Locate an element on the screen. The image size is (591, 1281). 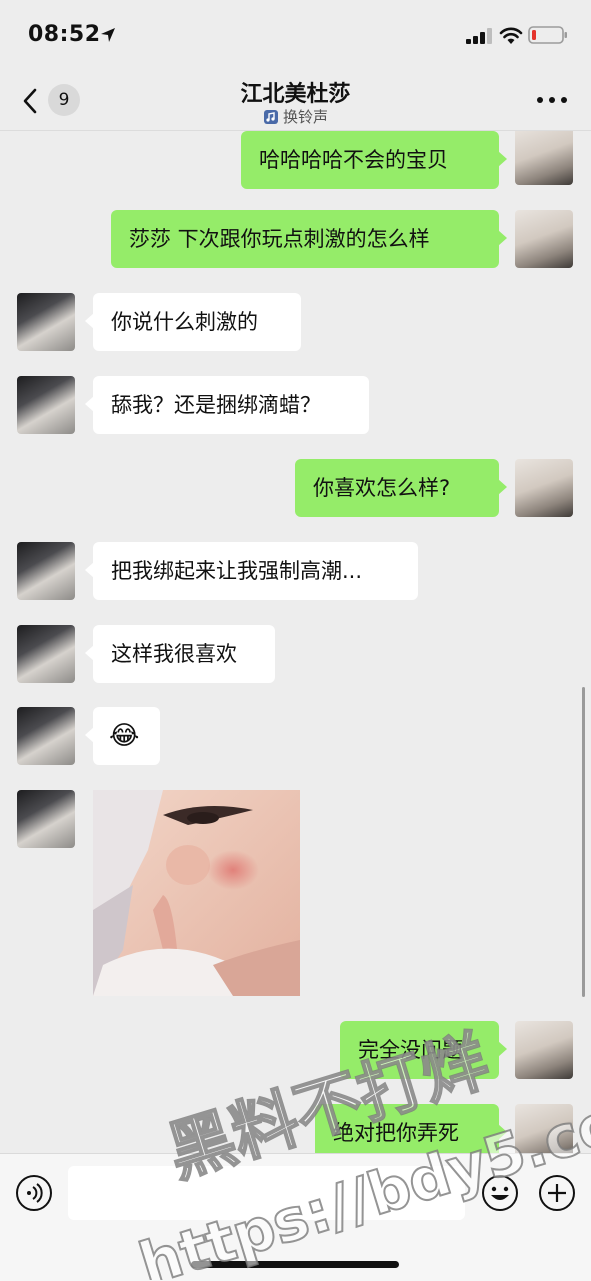
message-bubble: 莎莎 下次跟你玩点刺激的怎么样 is located at coordinates (309, 239).